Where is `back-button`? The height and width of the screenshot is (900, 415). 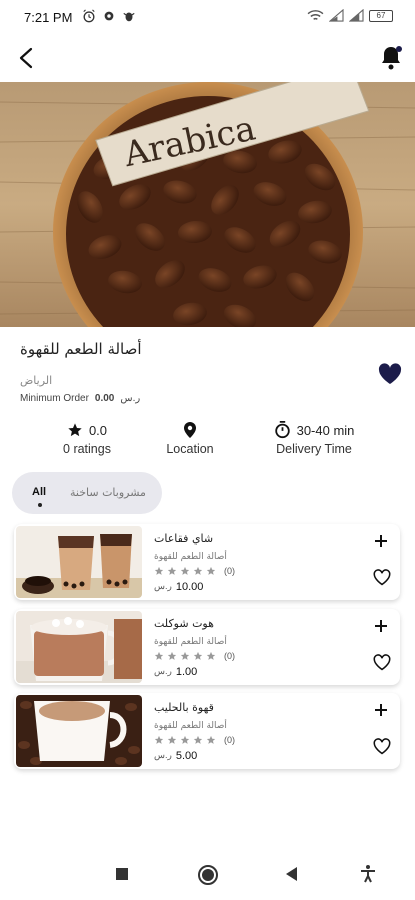
back-button is located at coordinates (26, 58).